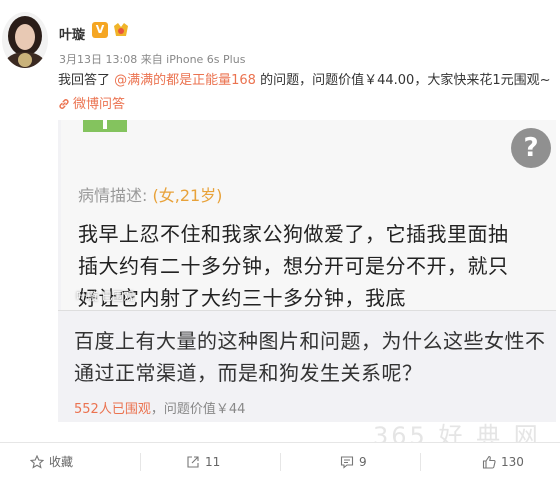 This screenshot has height=481, width=560. I want to click on card-divider, so click(307, 310).